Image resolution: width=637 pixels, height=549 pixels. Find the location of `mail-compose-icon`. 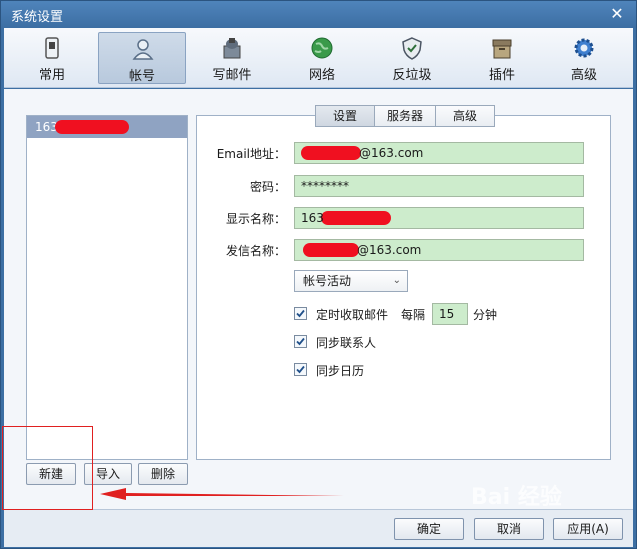

mail-compose-icon is located at coordinates (232, 48).